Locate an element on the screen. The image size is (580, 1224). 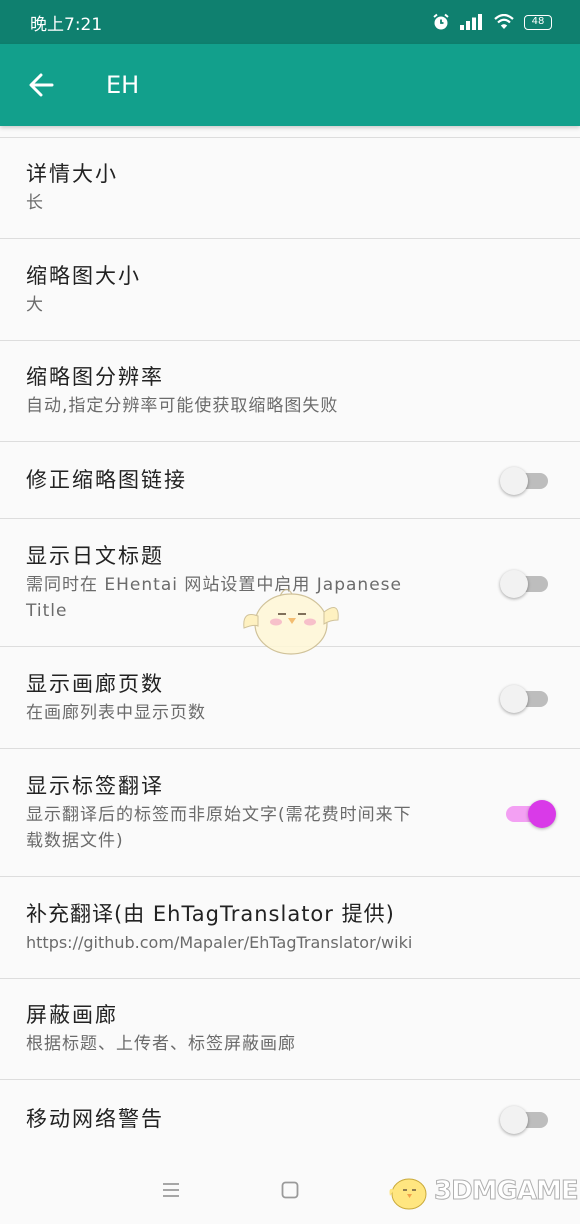
mobile-warning-switch is located at coordinates (527, 1119).